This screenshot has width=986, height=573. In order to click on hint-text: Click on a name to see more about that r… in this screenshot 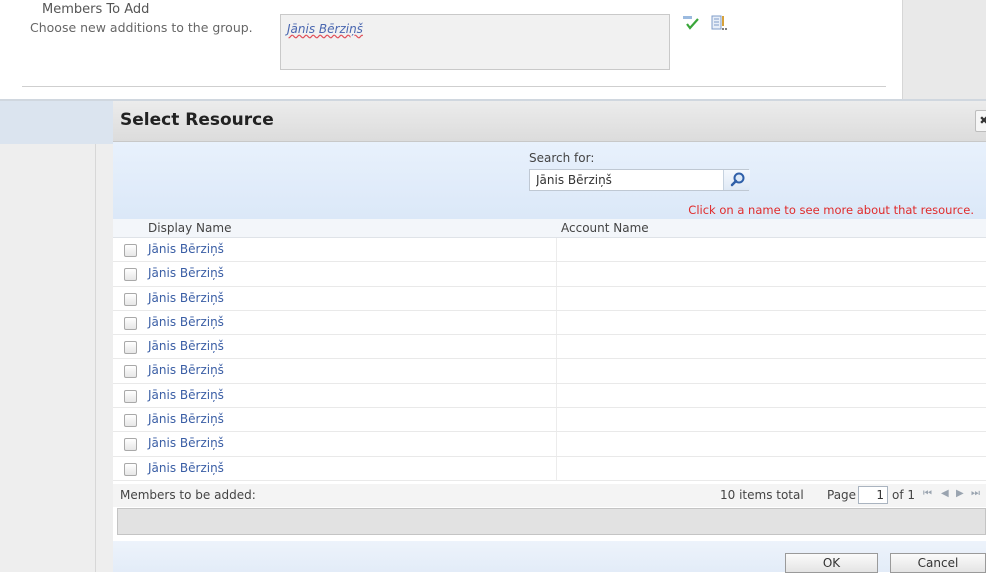, I will do `click(831, 210)`.